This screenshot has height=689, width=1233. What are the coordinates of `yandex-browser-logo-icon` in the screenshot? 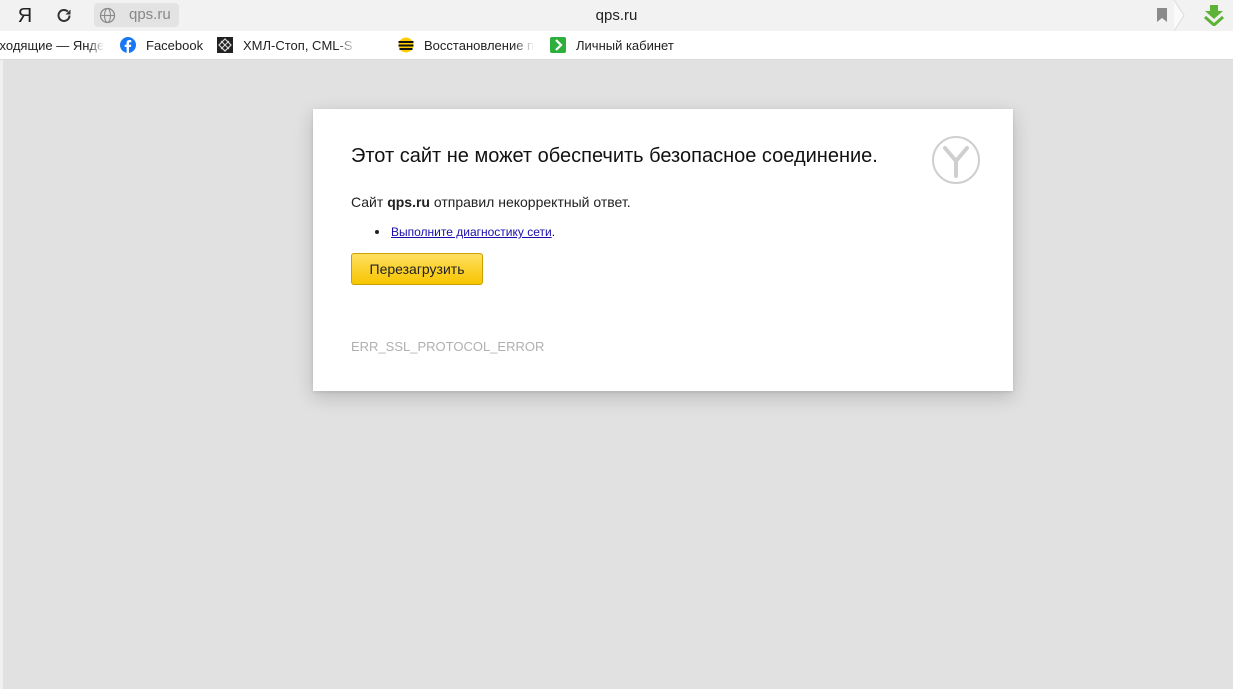 It's located at (956, 160).